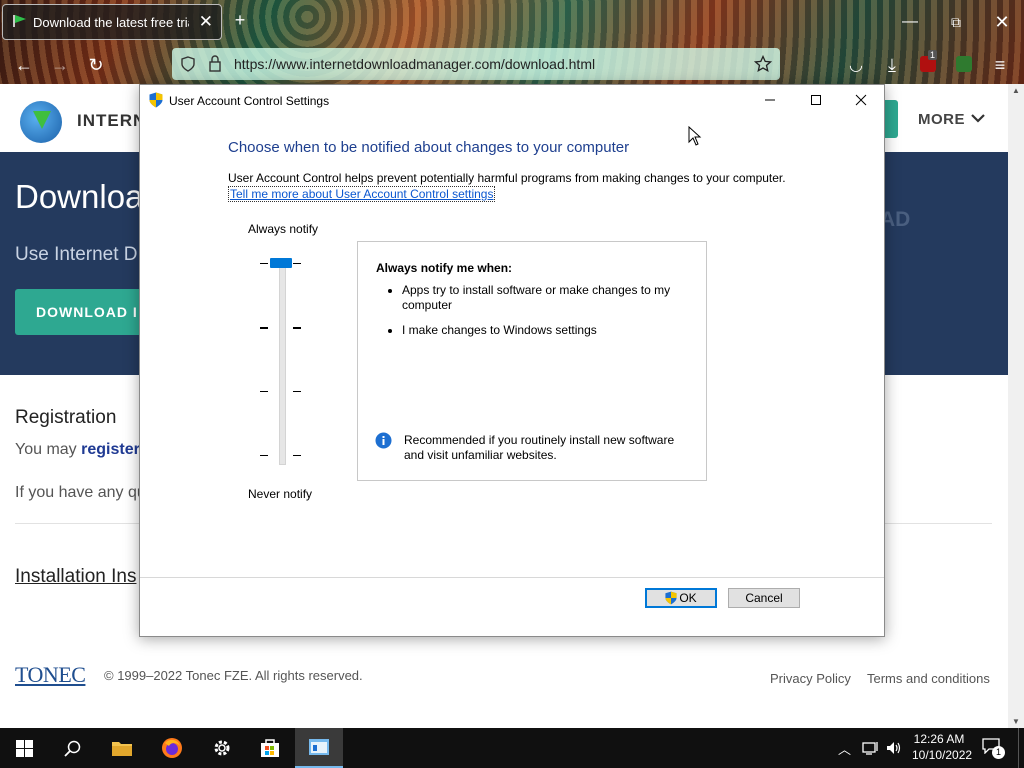  What do you see at coordinates (956, 22) in the screenshot?
I see `restore-window-icon: ⧉` at bounding box center [956, 22].